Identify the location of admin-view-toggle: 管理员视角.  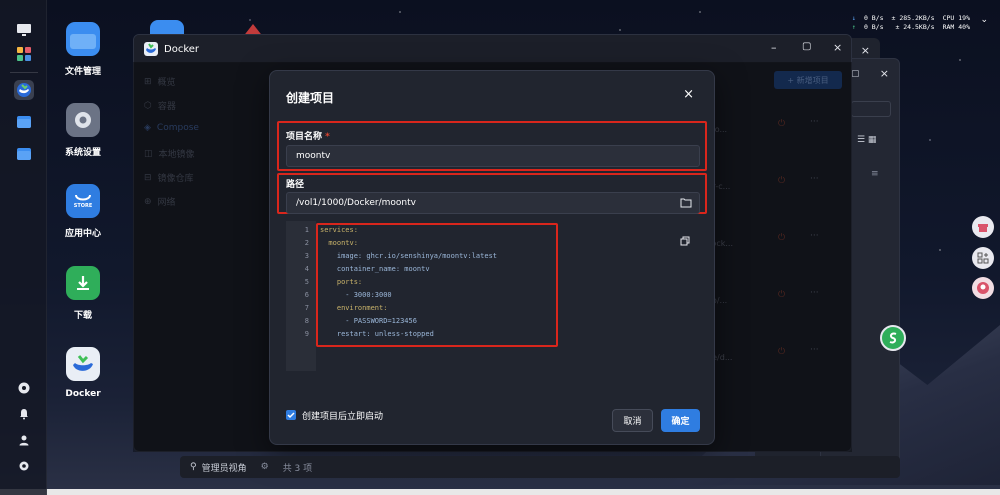
(224, 467).